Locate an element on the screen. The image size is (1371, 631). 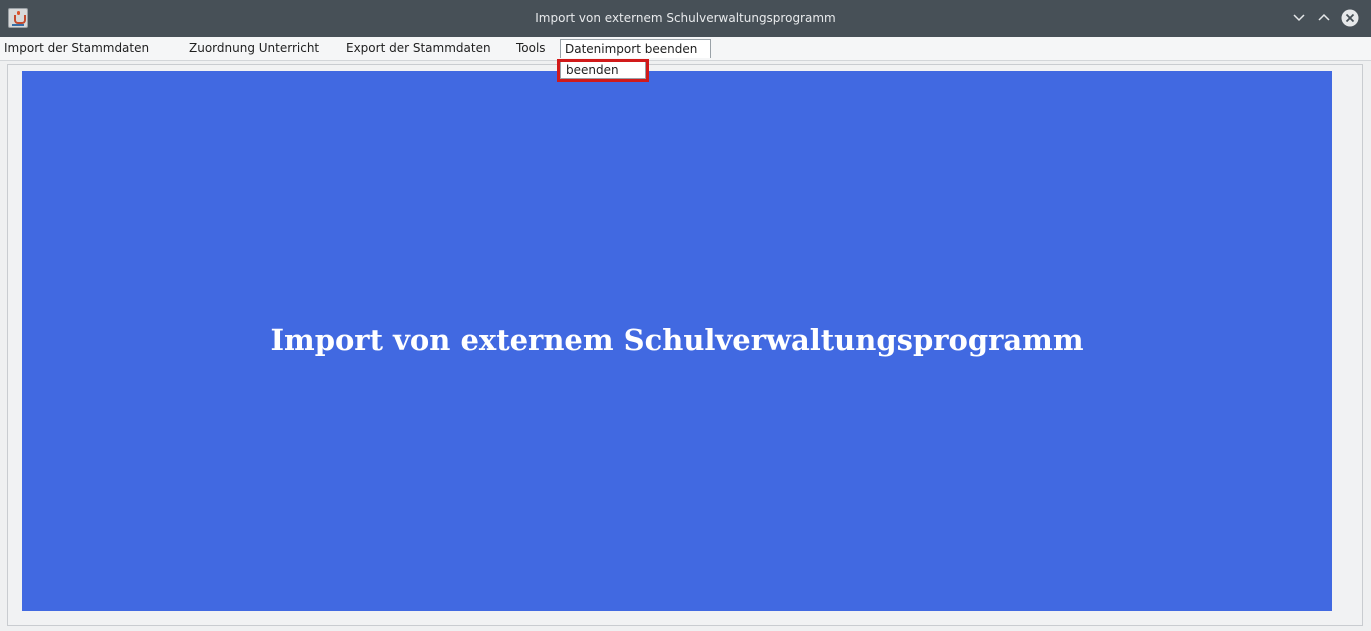
minimize-button is located at coordinates (1299, 18).